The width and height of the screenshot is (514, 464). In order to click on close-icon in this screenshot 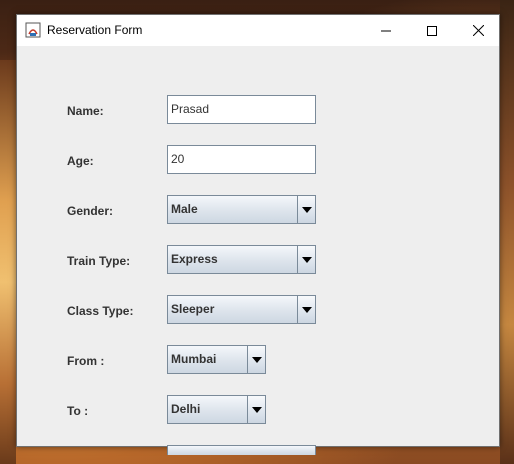, I will do `click(478, 30)`.